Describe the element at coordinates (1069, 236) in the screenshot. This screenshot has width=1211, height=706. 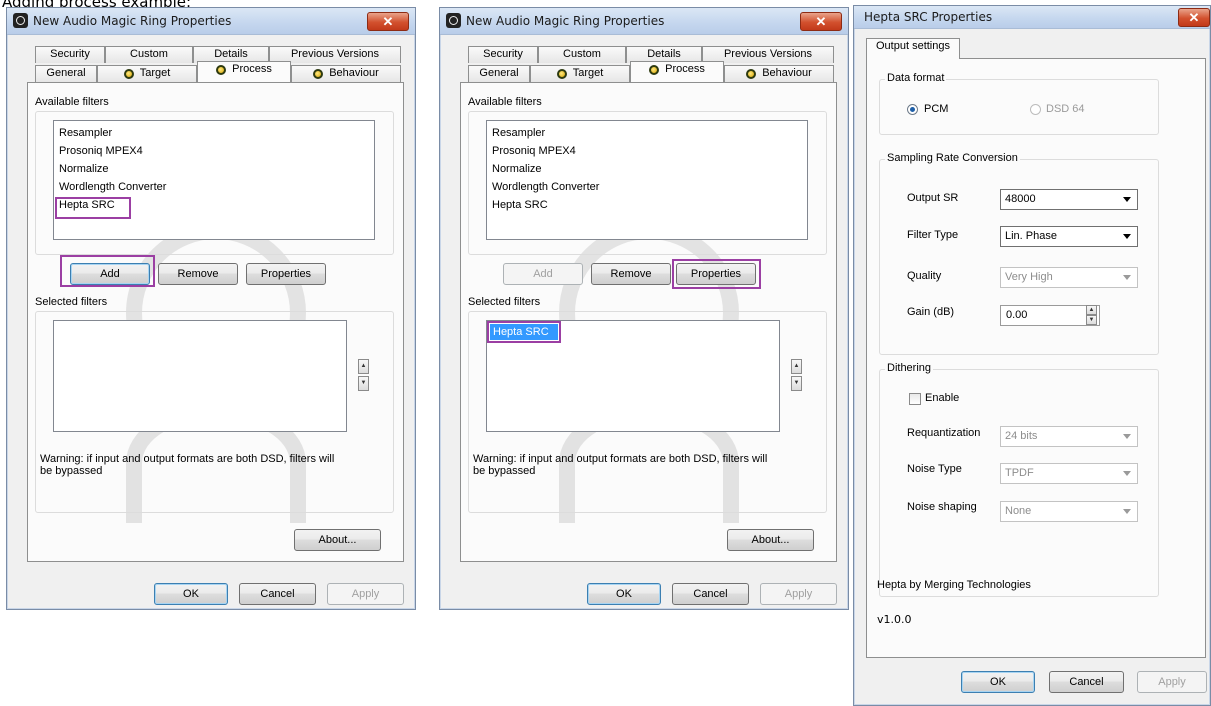
I see `filter-type-select: Lin. Phase` at that location.